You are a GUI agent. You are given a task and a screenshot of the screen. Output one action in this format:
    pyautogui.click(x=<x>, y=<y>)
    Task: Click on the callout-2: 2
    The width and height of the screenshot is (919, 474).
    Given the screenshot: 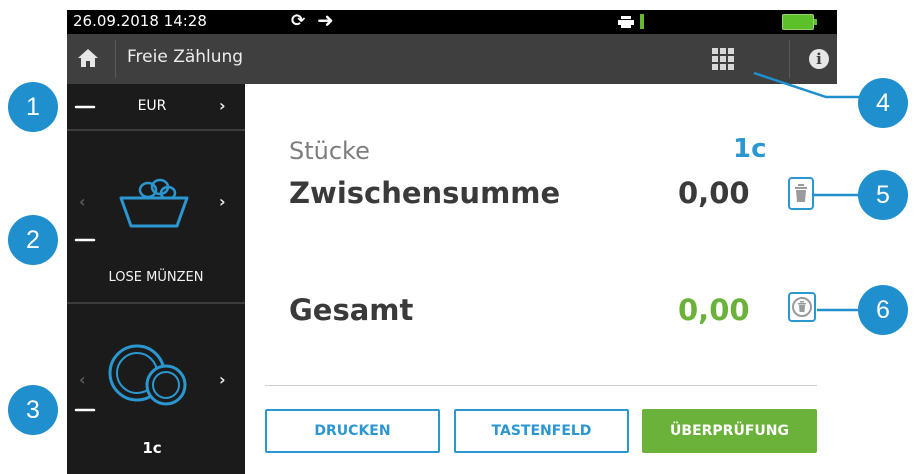 What is the action you would take?
    pyautogui.click(x=33, y=240)
    